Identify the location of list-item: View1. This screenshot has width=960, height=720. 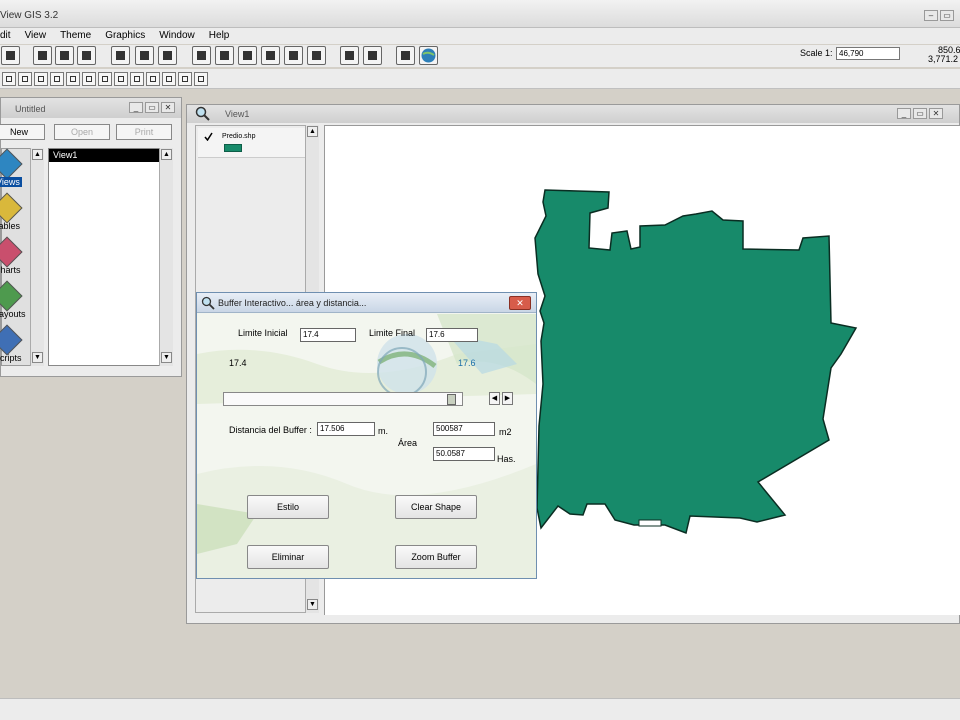
(104, 155).